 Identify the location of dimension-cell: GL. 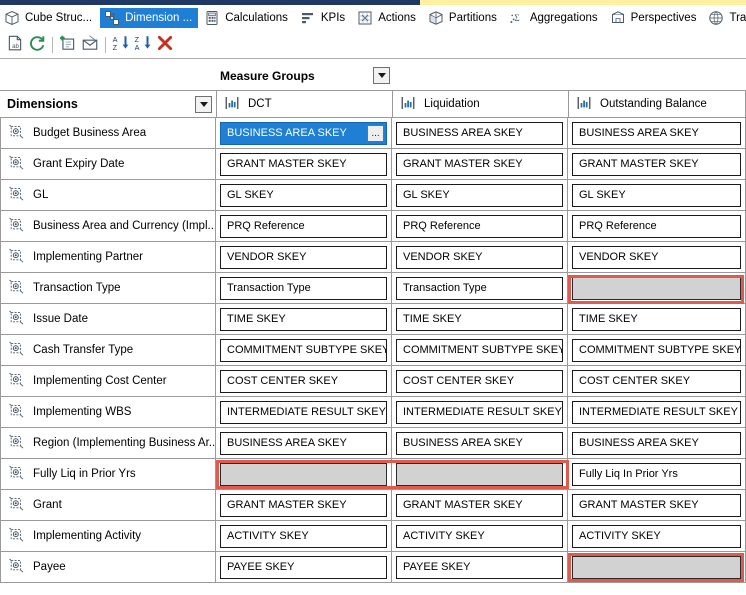
(108, 195).